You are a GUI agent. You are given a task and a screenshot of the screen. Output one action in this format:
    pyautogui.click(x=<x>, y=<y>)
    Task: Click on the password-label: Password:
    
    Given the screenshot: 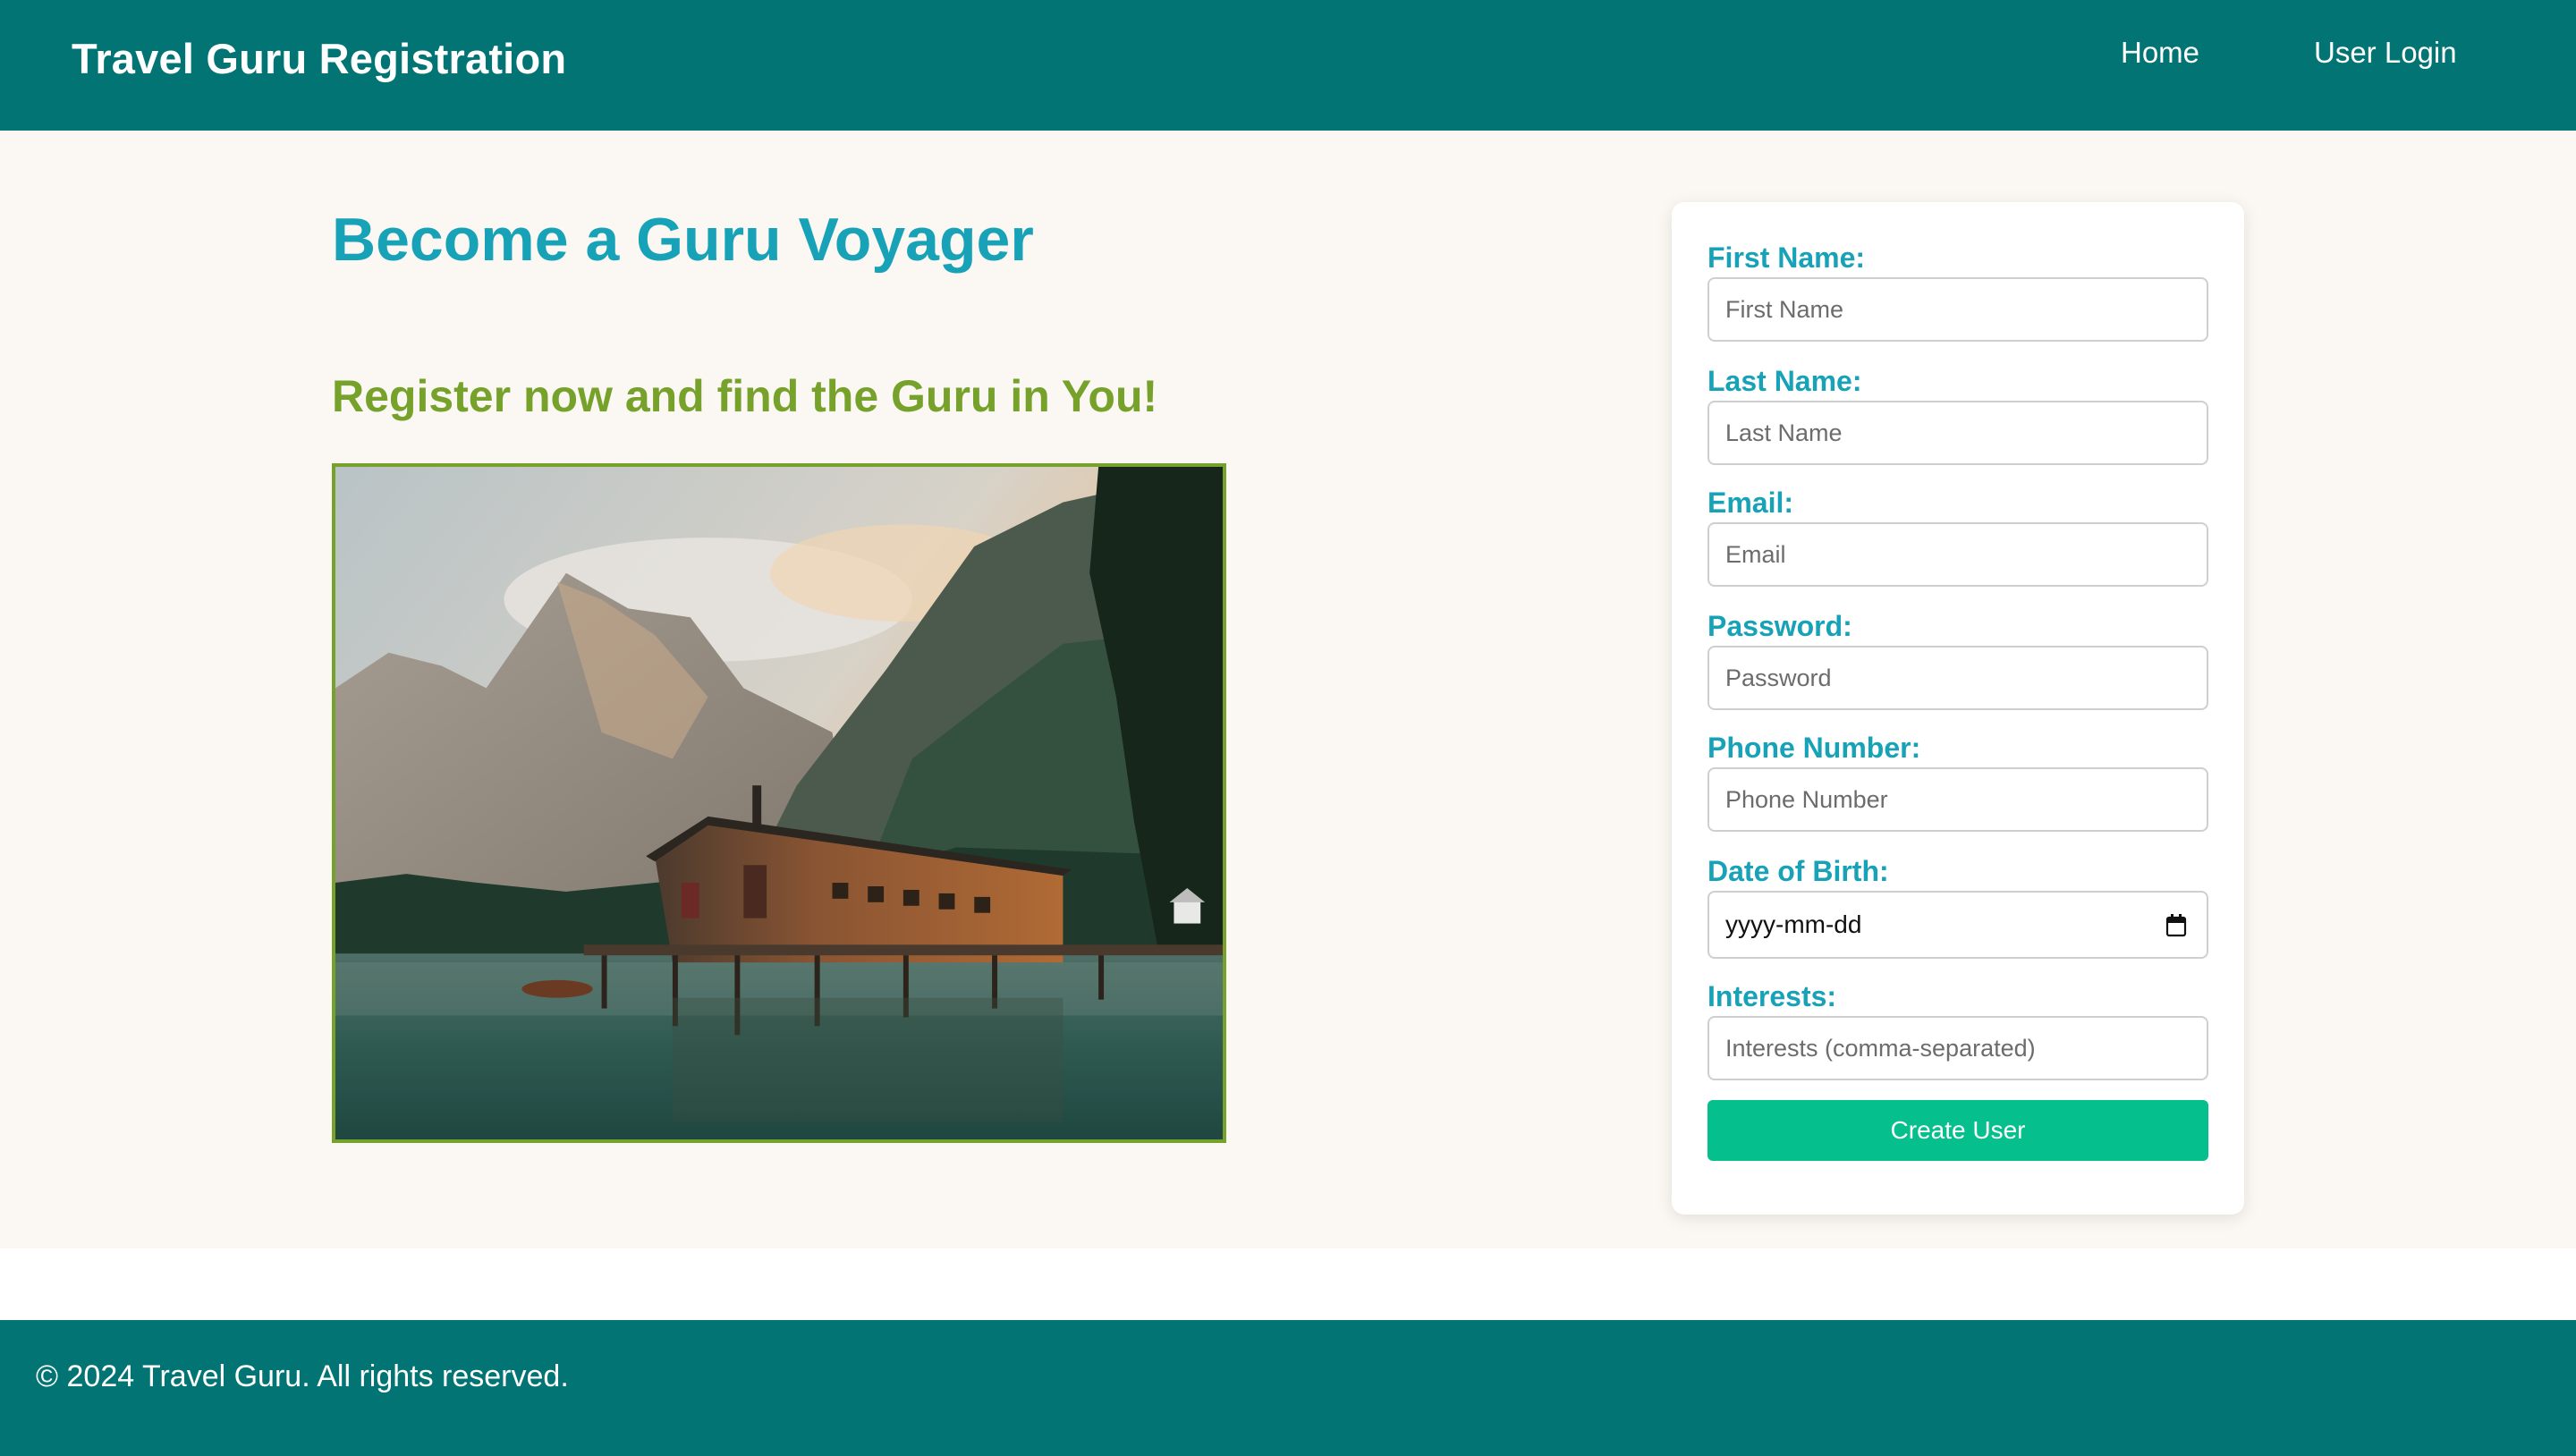 What is the action you would take?
    pyautogui.click(x=1779, y=626)
    